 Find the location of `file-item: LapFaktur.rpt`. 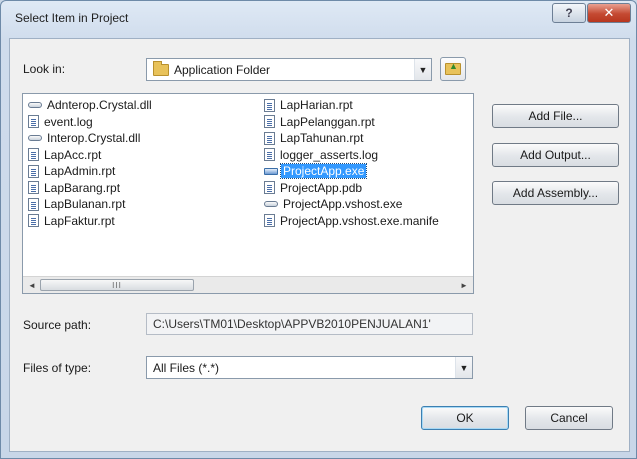

file-item: LapFaktur.rpt is located at coordinates (91, 221).